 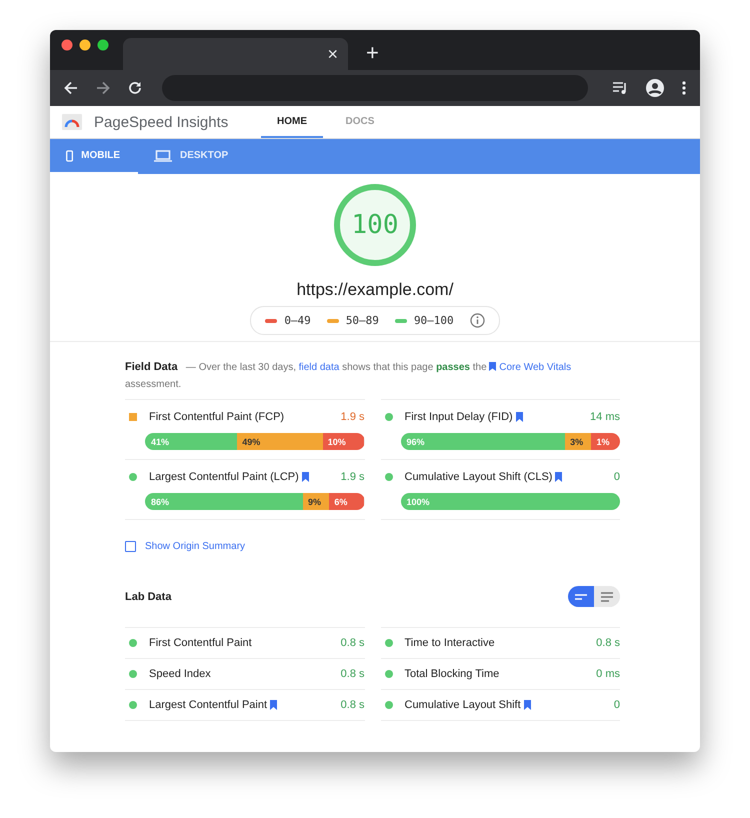 What do you see at coordinates (478, 477) in the screenshot?
I see `metric-name: Cumulative Layout Shift (CLS)` at bounding box center [478, 477].